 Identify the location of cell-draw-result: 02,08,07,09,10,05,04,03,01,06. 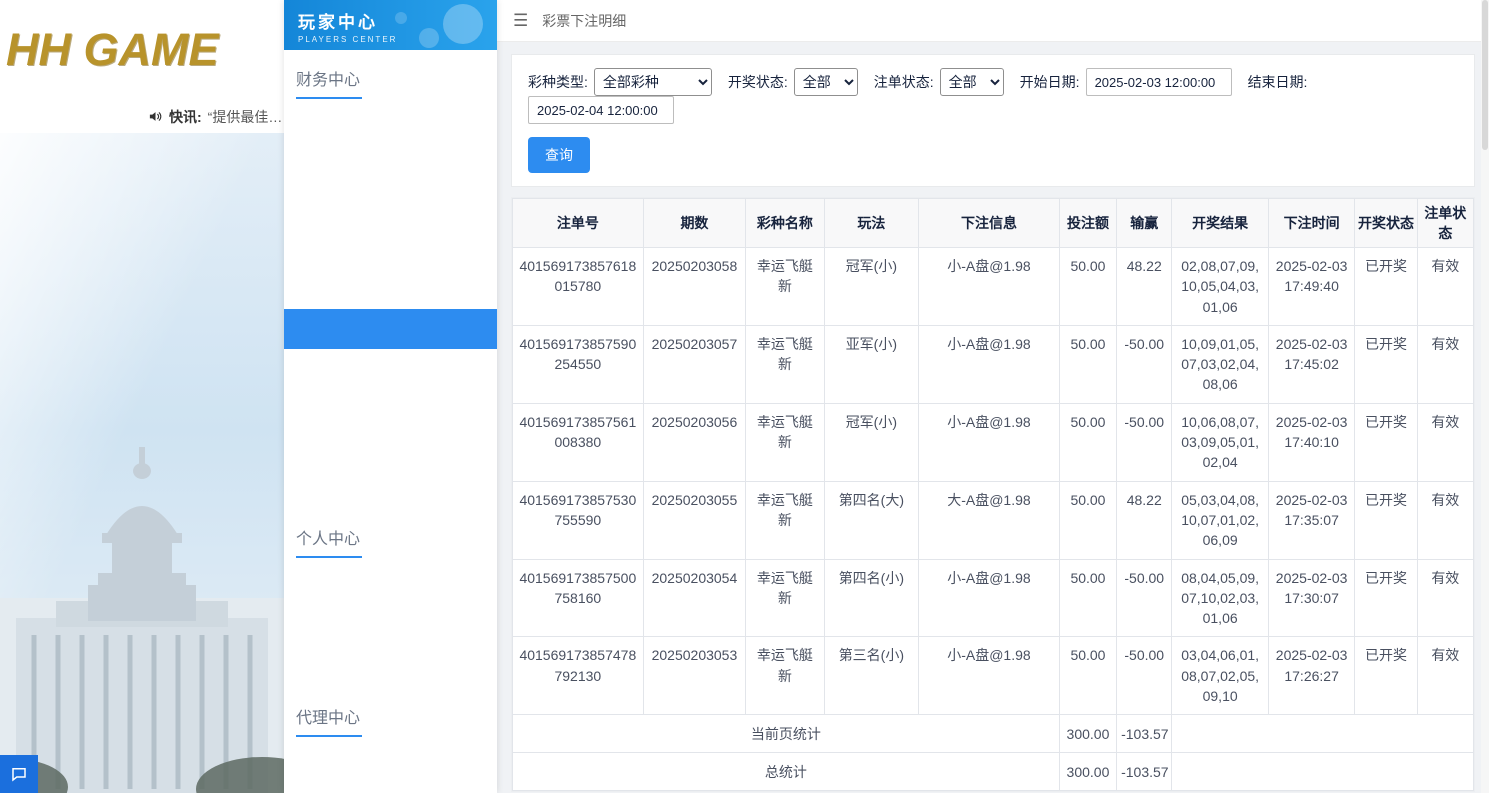
(1220, 286).